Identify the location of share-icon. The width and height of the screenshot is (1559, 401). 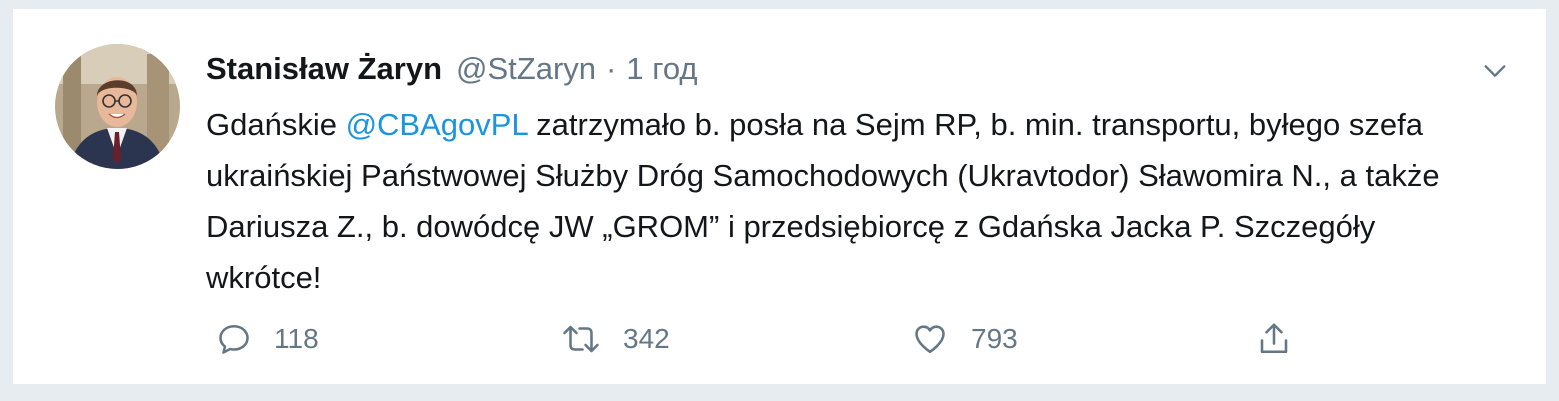
(1274, 338).